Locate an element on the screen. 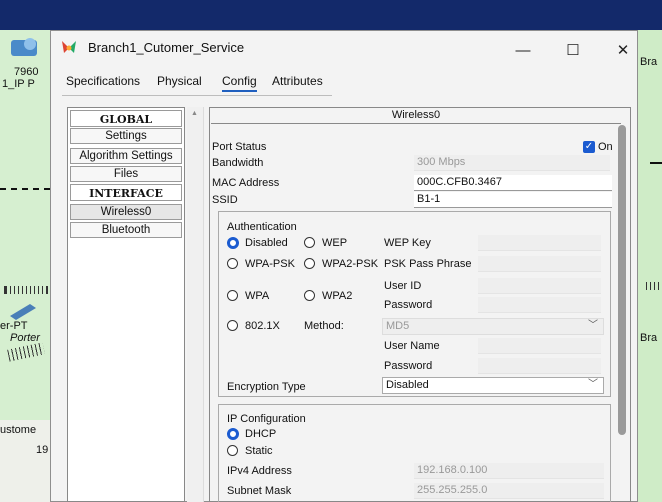  device-label: Porter is located at coordinates (25, 338).